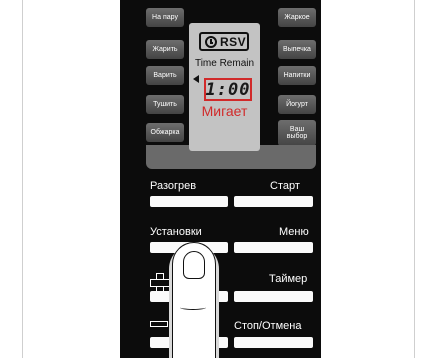 This screenshot has width=437, height=358. What do you see at coordinates (189, 201) in the screenshot?
I see `reheat-button` at bounding box center [189, 201].